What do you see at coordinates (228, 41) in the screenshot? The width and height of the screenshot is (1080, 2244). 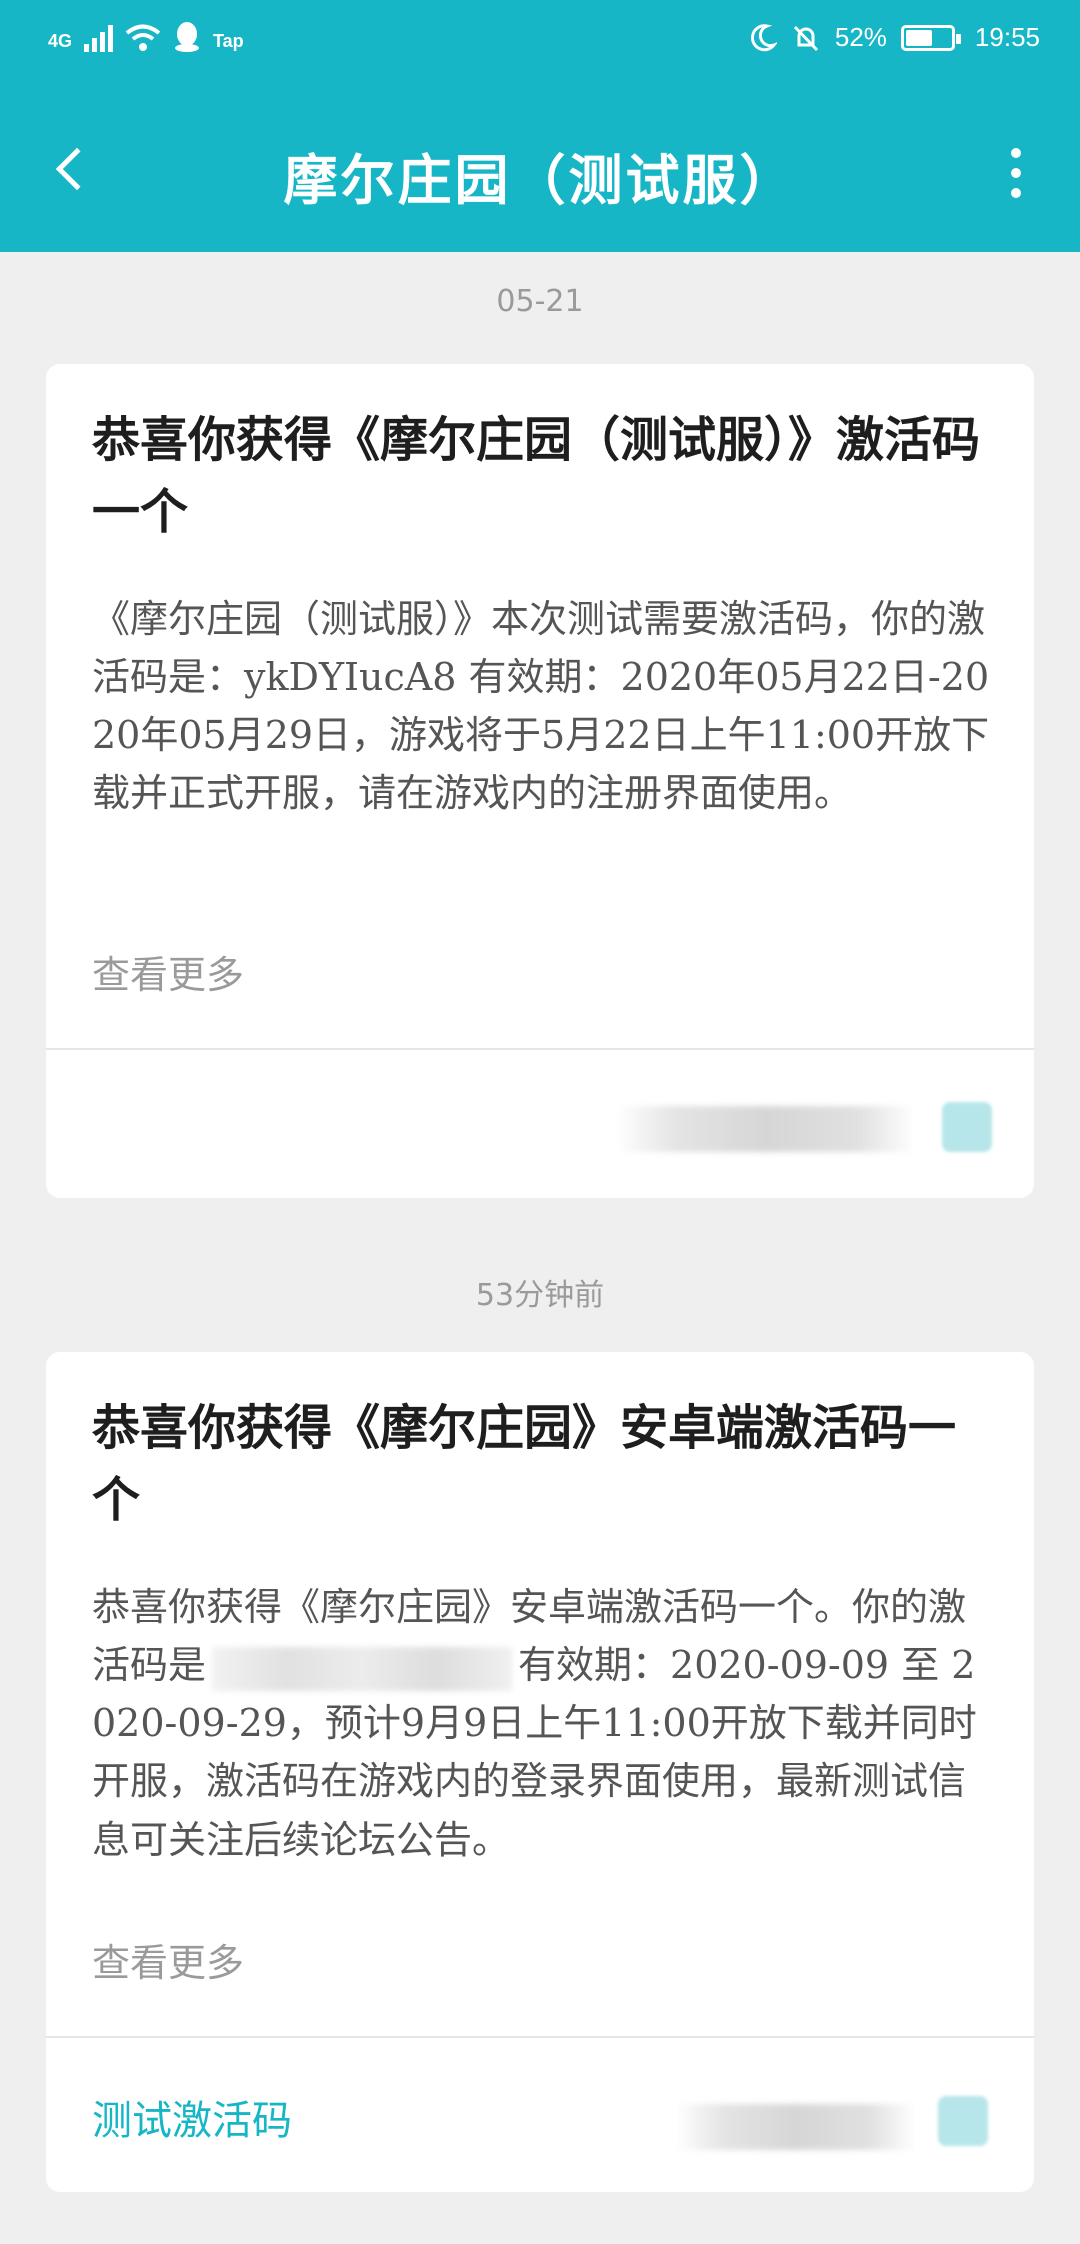 I see `tap-label: Tap` at bounding box center [228, 41].